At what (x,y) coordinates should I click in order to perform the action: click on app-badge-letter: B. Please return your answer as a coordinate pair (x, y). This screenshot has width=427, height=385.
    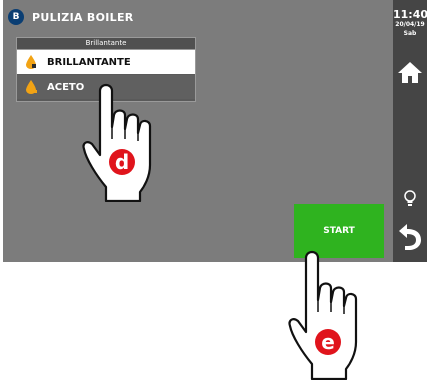
    Looking at the image, I should click on (16, 16).